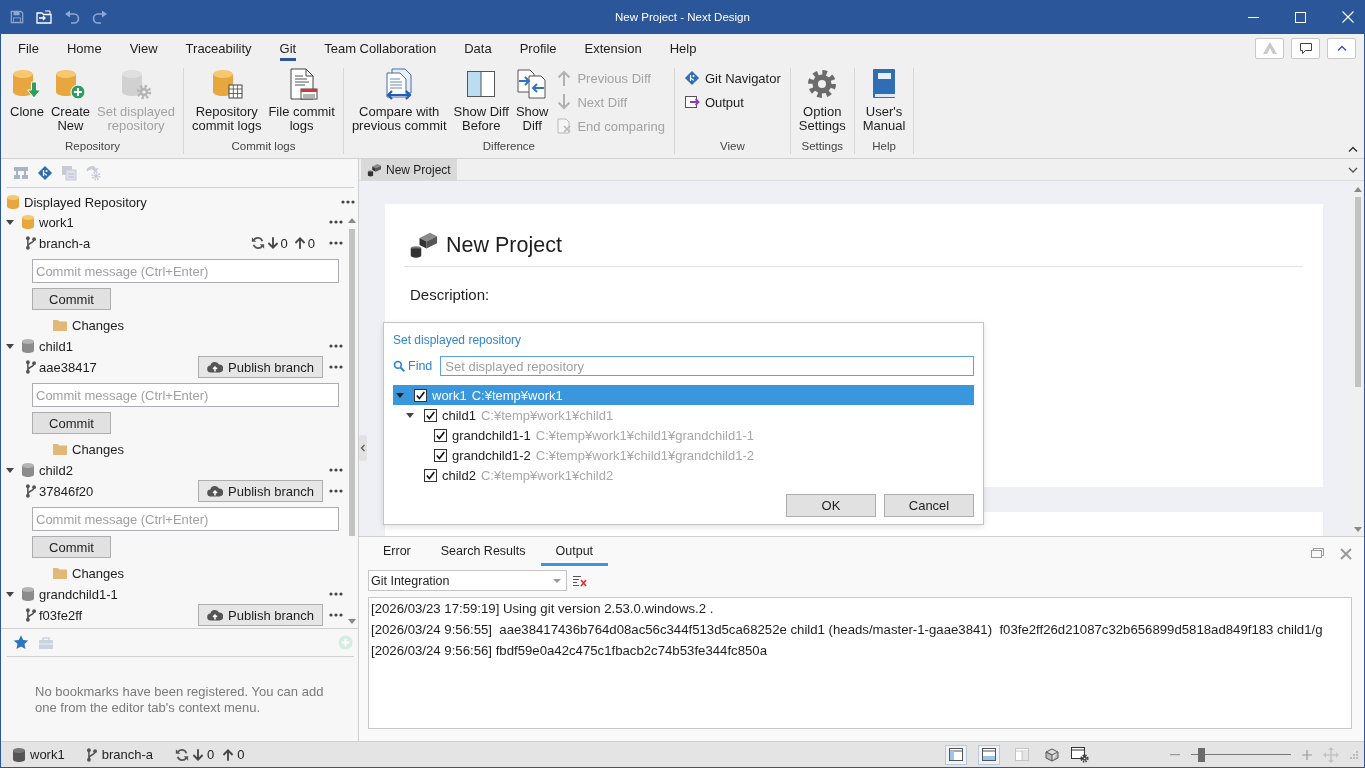 The width and height of the screenshot is (1365, 768). Describe the element at coordinates (363, 448) in the screenshot. I see `collapse-handle-icon` at that location.